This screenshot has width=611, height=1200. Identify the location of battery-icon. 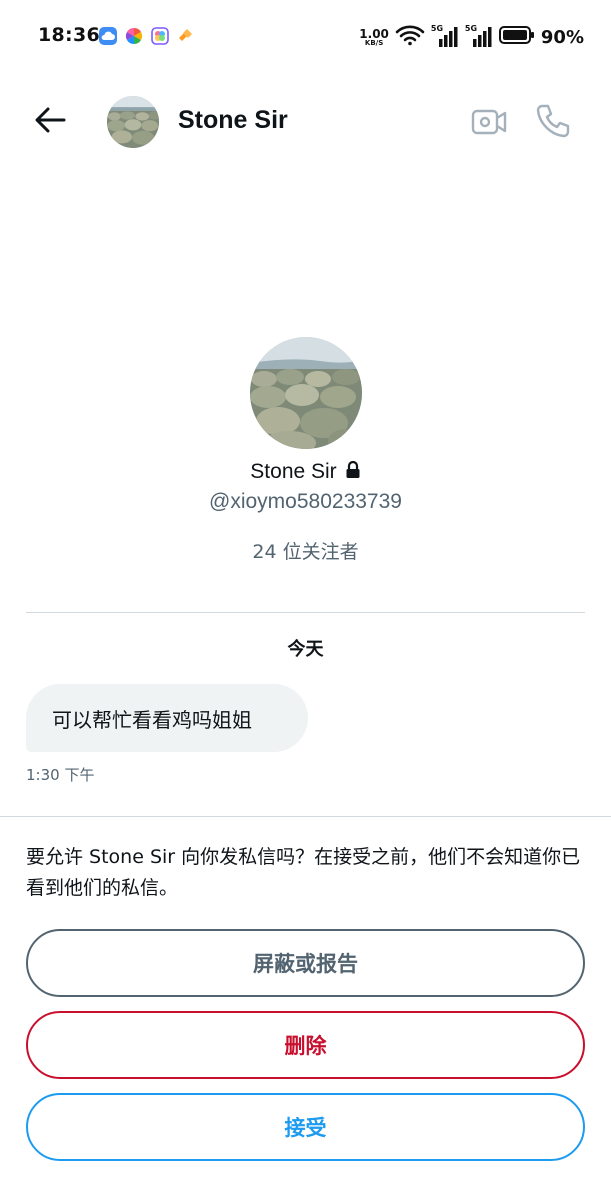
(516, 37).